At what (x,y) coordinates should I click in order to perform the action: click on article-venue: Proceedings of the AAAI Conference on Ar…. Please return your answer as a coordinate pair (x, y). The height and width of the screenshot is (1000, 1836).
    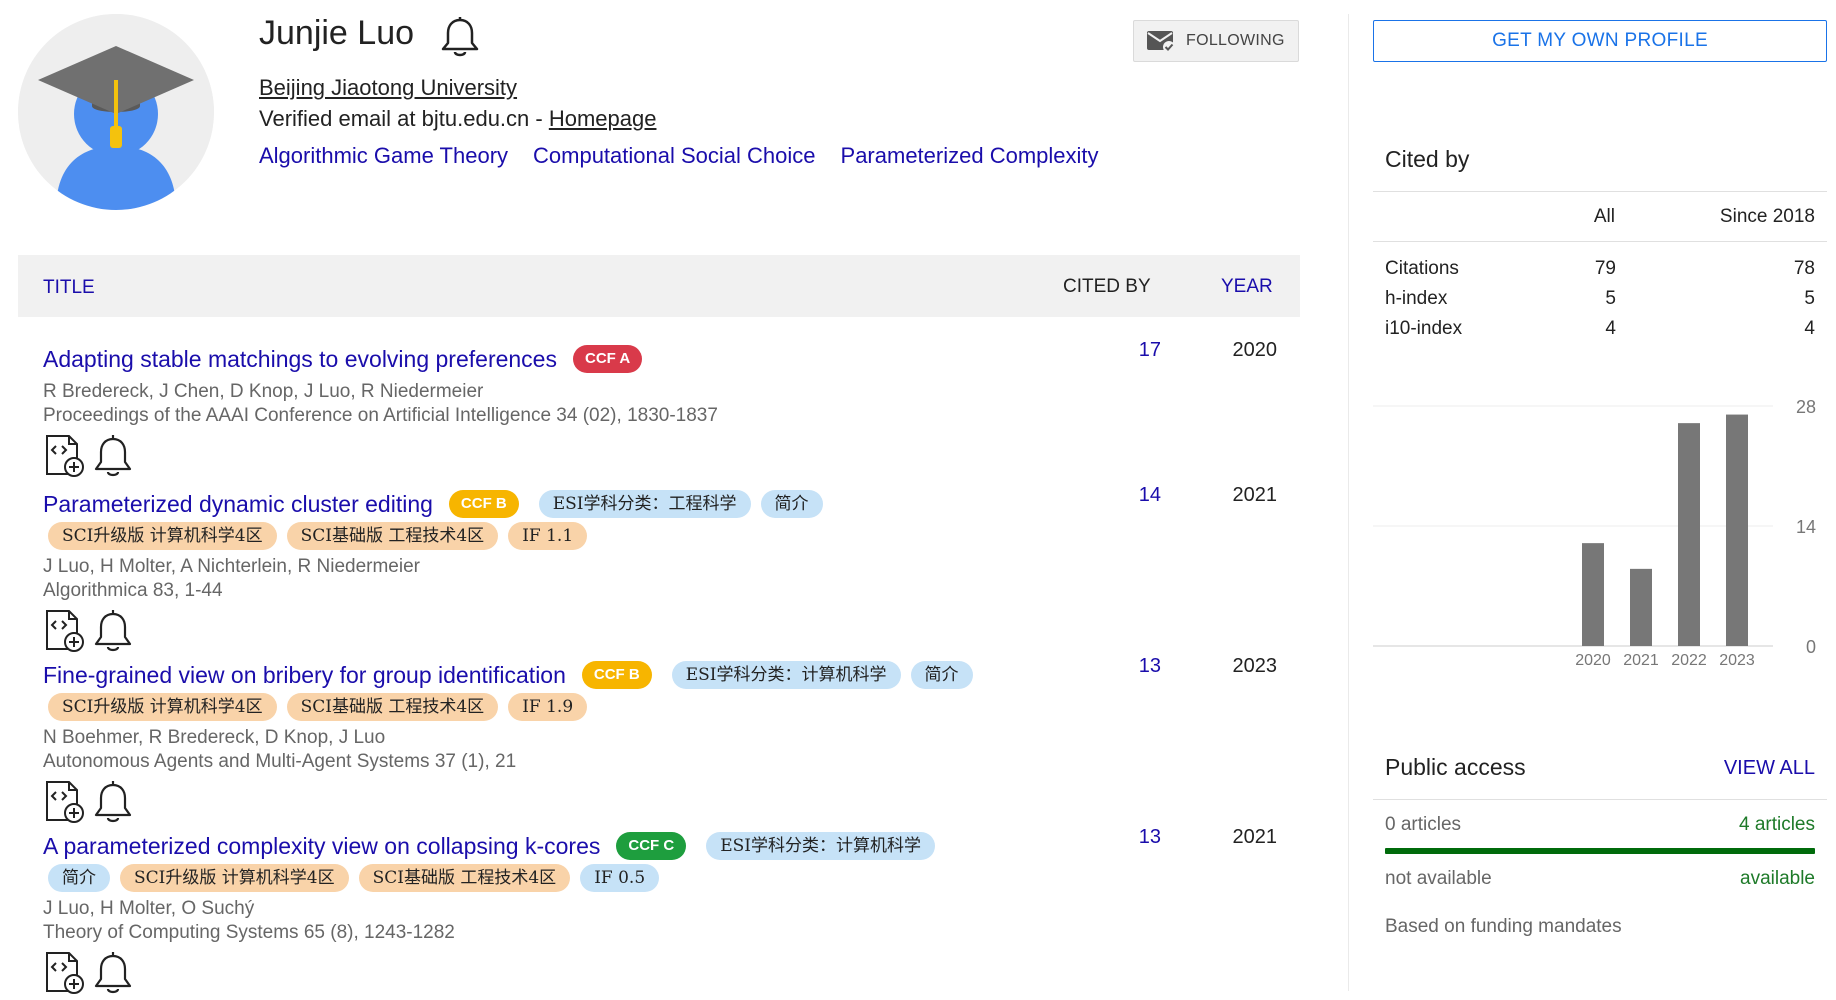
    Looking at the image, I should click on (380, 415).